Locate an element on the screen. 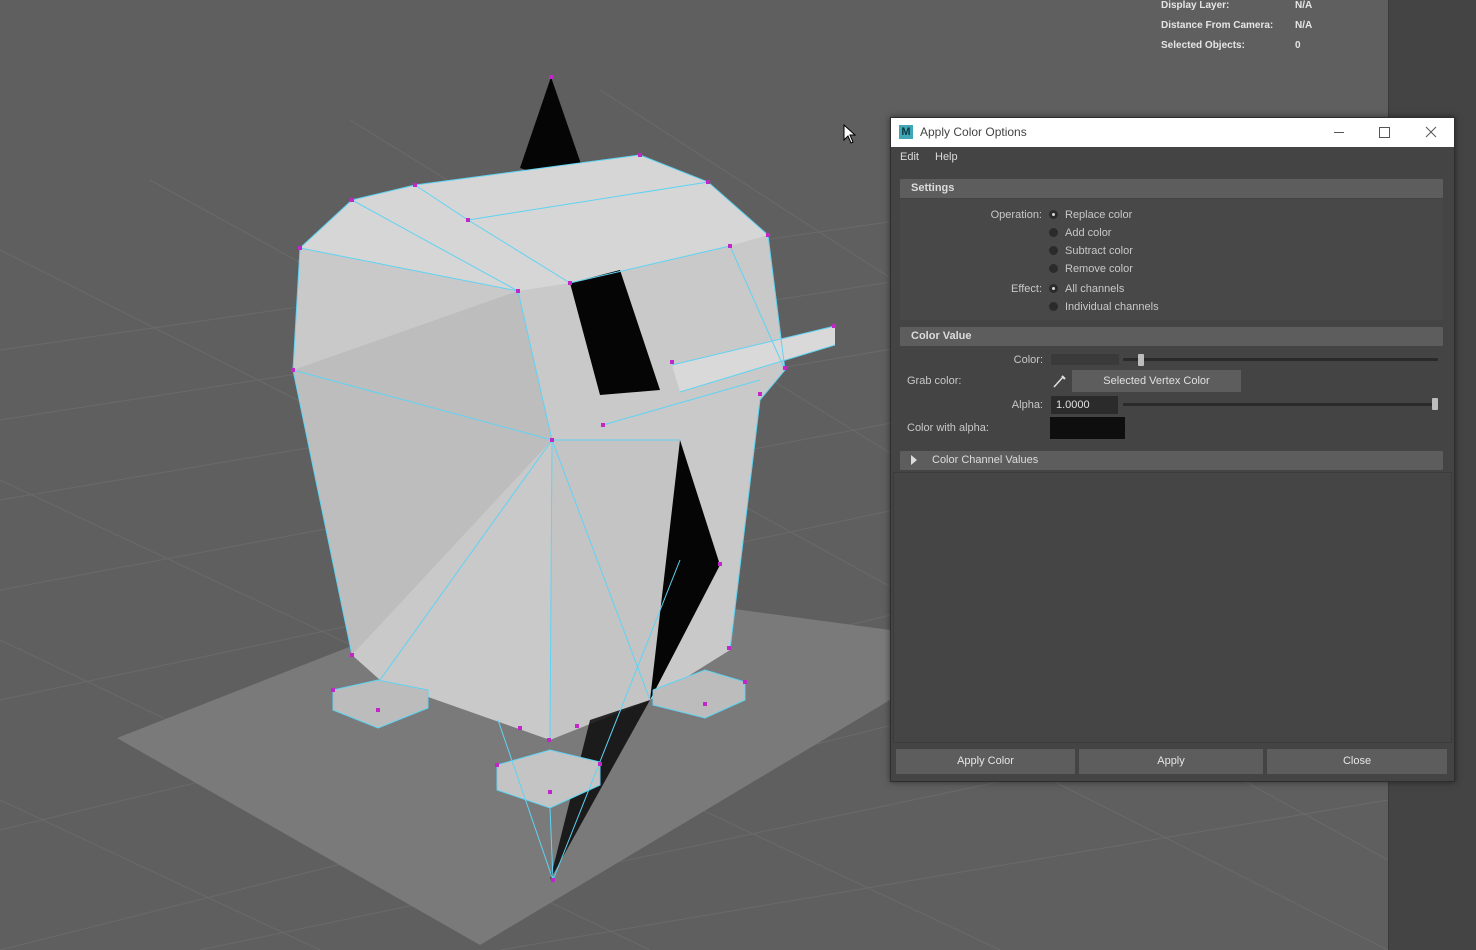 The image size is (1476, 950). color-label: Color: is located at coordinates (1028, 360).